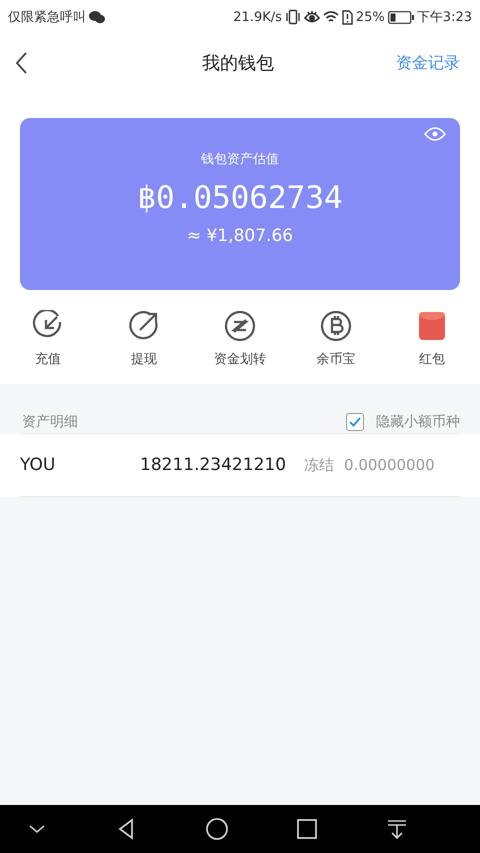  Describe the element at coordinates (47, 17) in the screenshot. I see `carrier-text: 仅限紧急呼叫` at that location.